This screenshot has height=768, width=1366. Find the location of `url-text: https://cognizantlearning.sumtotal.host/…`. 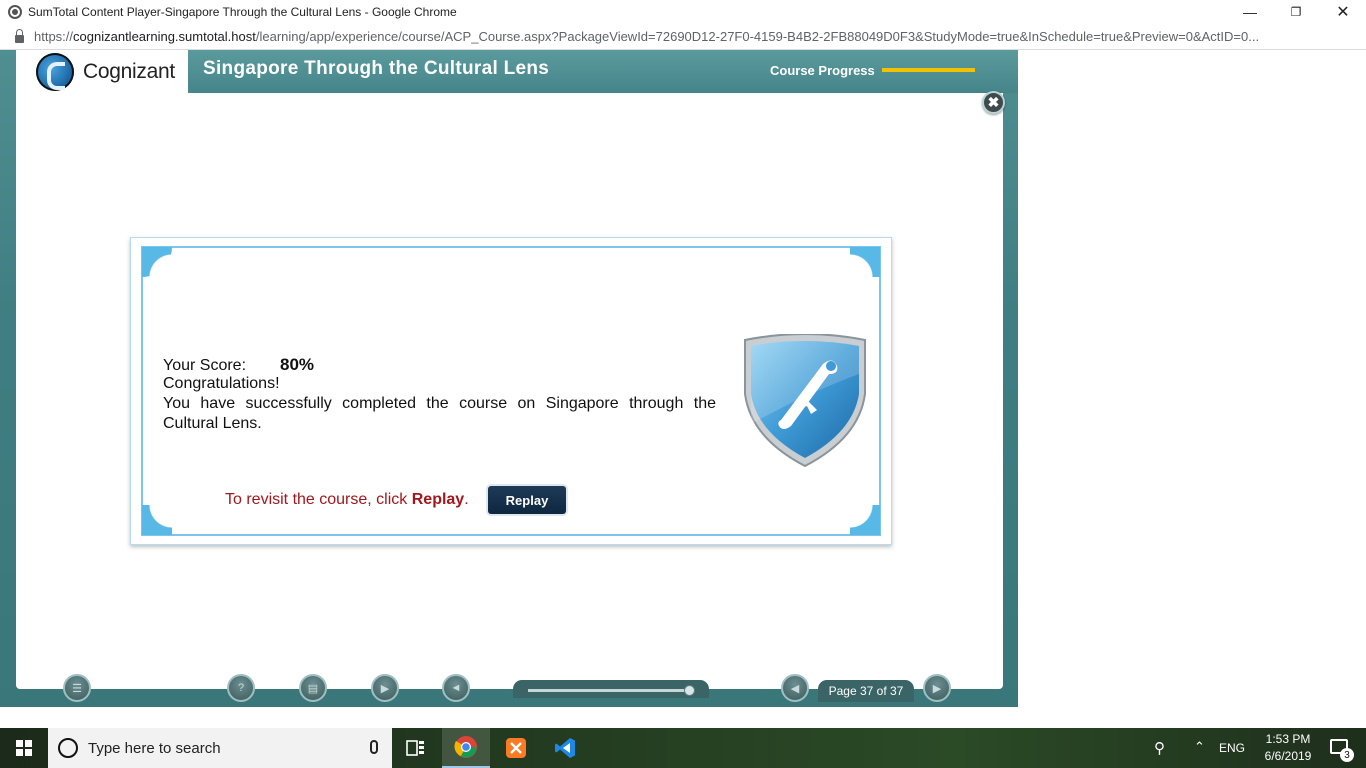

url-text: https://cognizantlearning.sumtotal.host/… is located at coordinates (689, 36).